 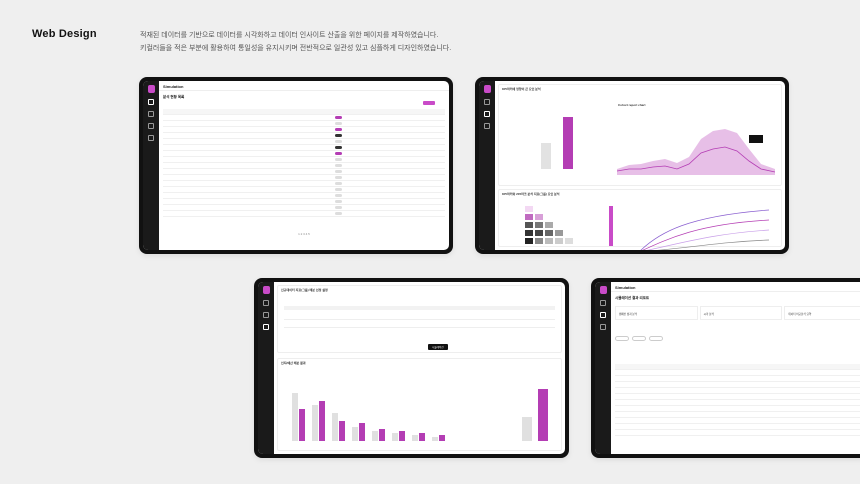 I want to click on device-mockup-list: Simulation 분석 현황 목록 1 2 3 4 5, so click(x=296, y=165).